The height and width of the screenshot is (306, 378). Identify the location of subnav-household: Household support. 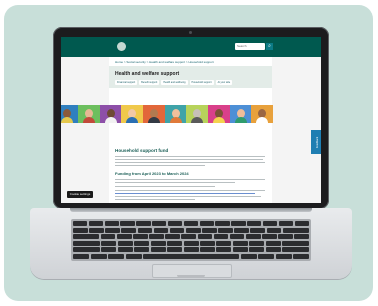
(201, 82).